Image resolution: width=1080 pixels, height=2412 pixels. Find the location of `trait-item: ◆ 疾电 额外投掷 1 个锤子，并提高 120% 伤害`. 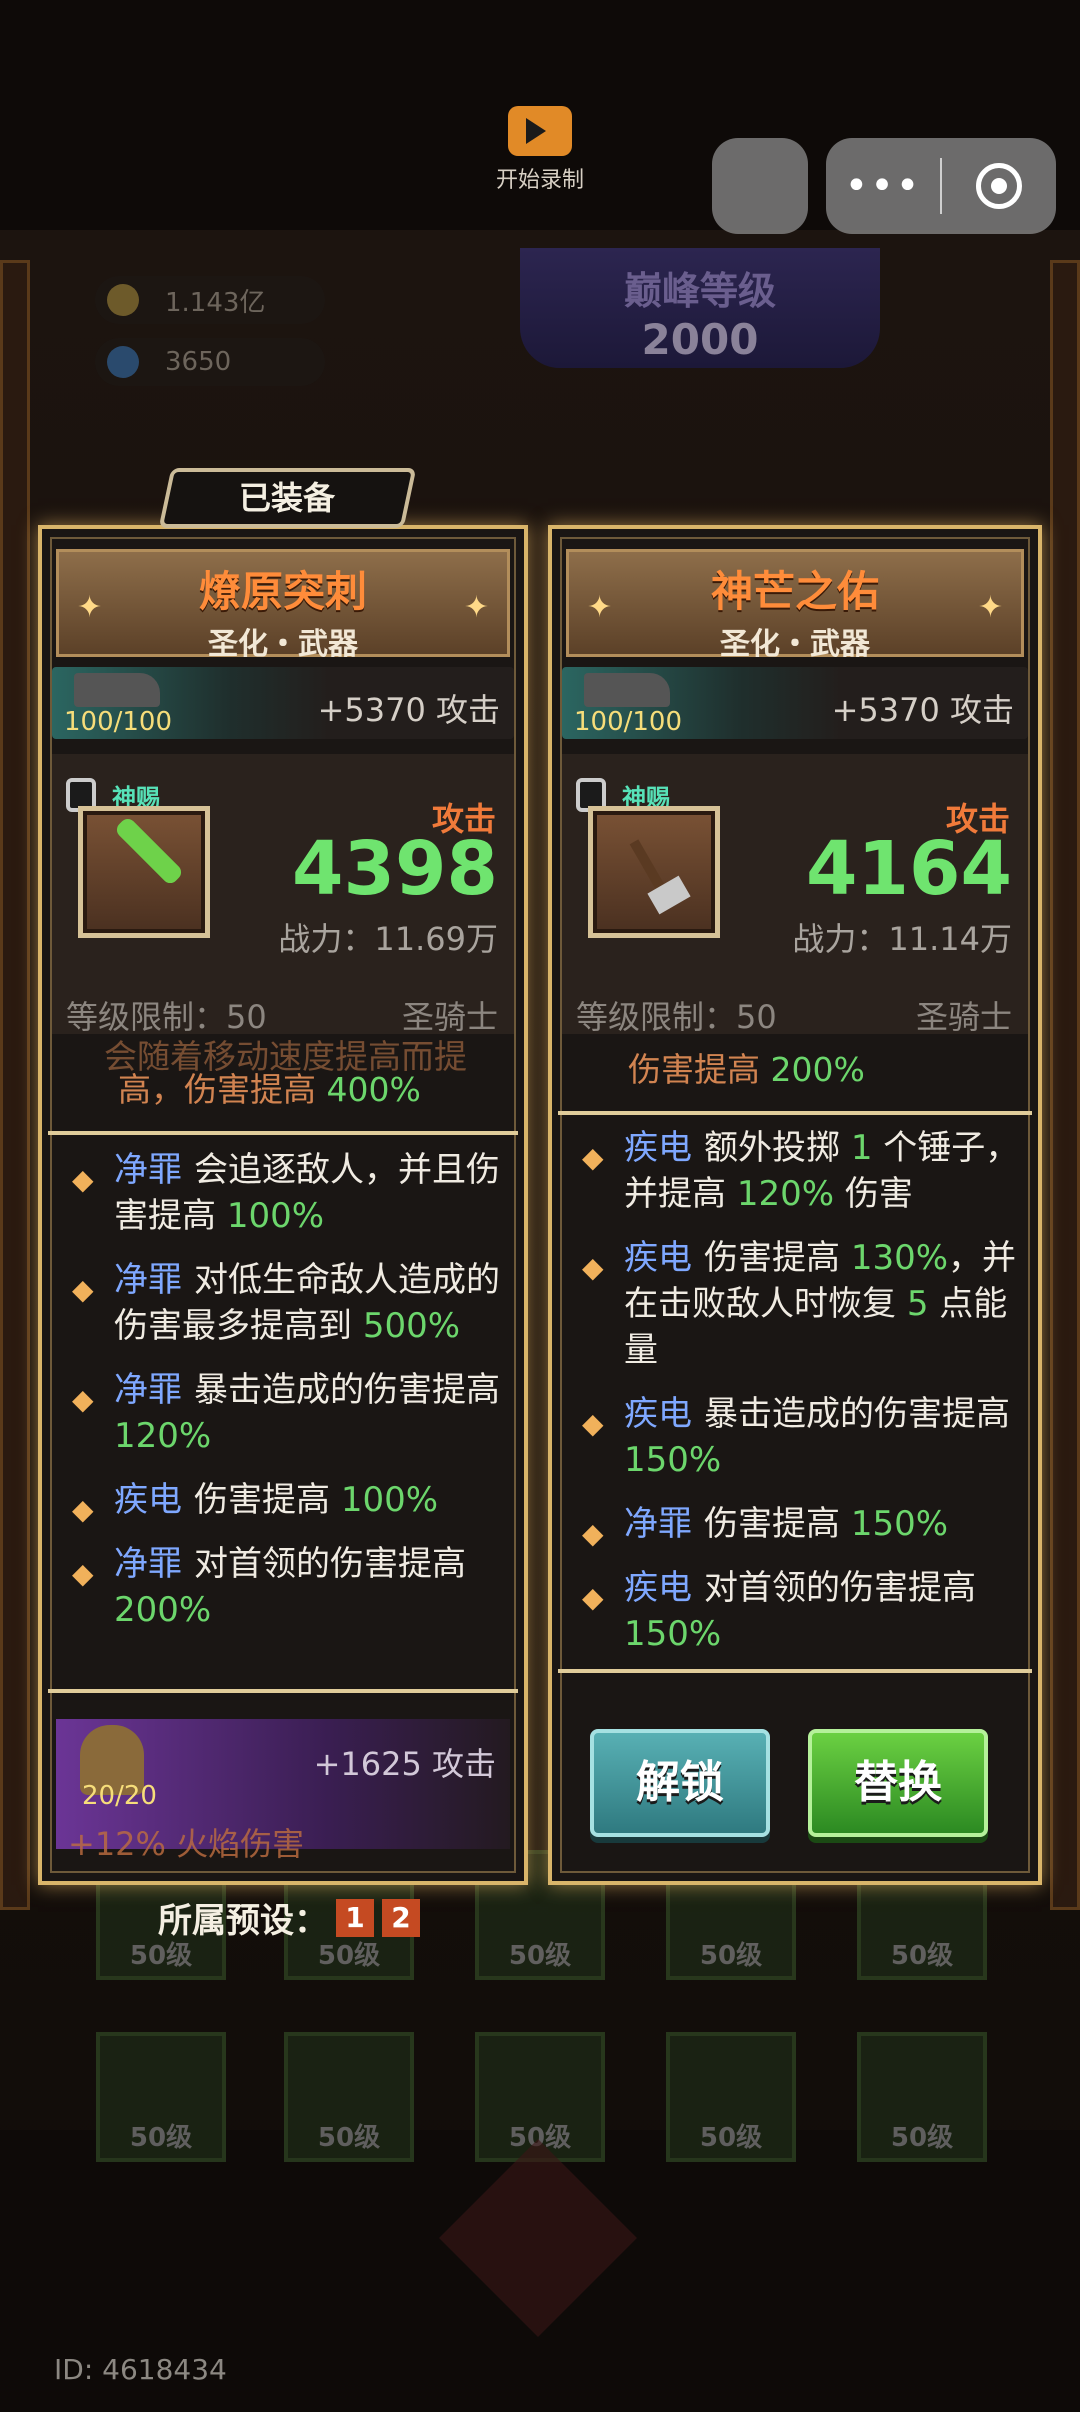

trait-item: ◆ 疾电 额外投掷 1 个锤子，并提高 120% 伤害 is located at coordinates (801, 1171).